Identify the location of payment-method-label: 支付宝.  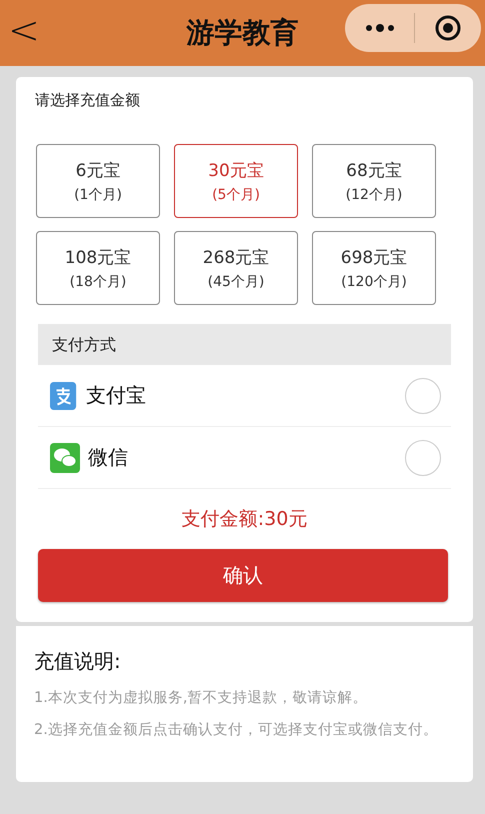
(116, 395).